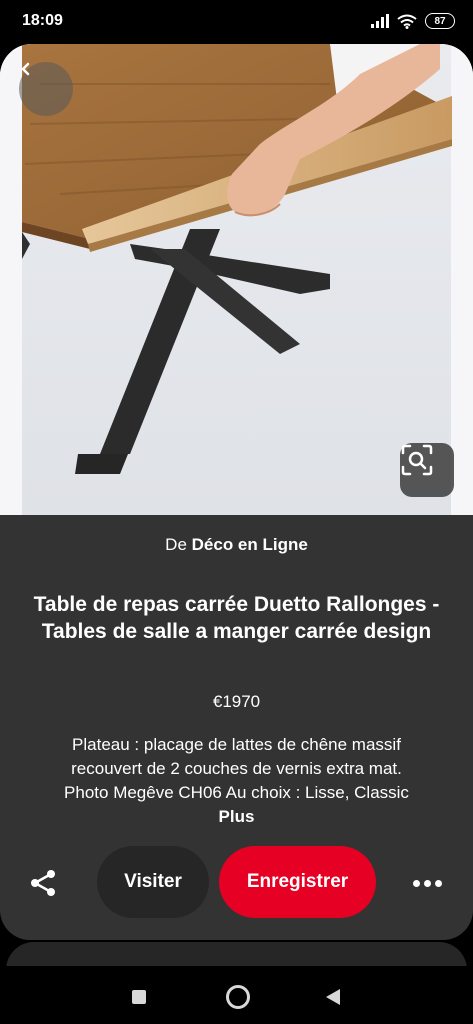 This screenshot has height=1024, width=473. I want to click on recent-apps-icon, so click(139, 997).